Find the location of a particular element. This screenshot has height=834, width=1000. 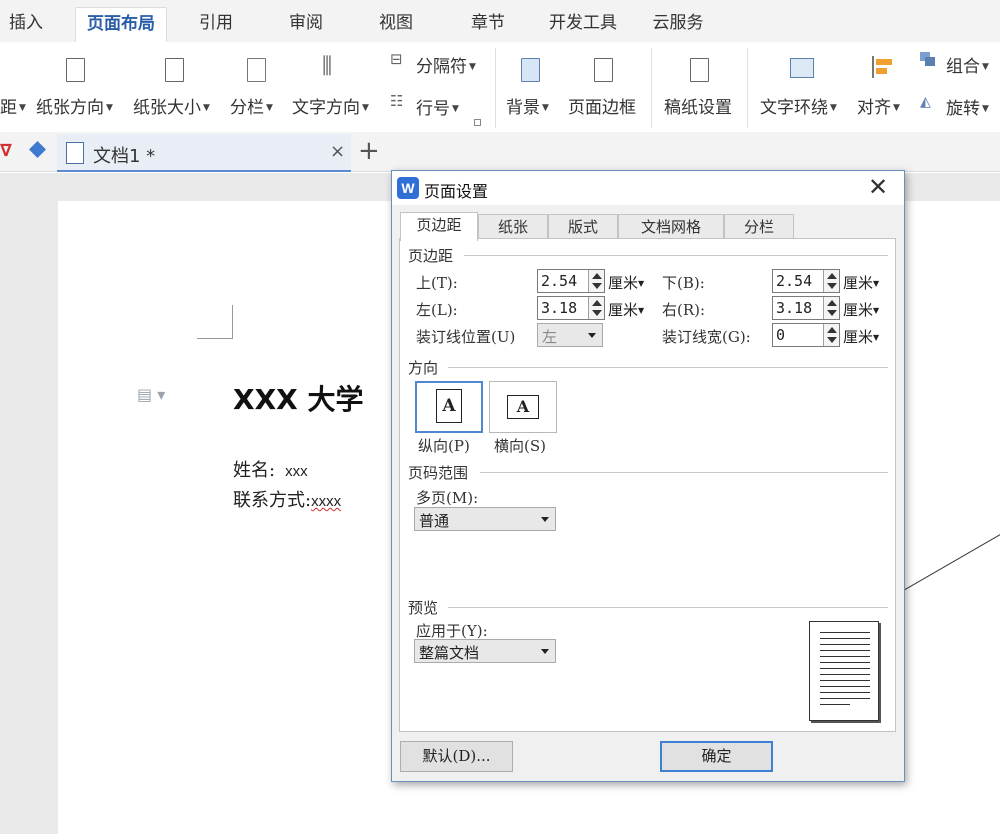

document-tab: 文档1 * × is located at coordinates (204, 153).